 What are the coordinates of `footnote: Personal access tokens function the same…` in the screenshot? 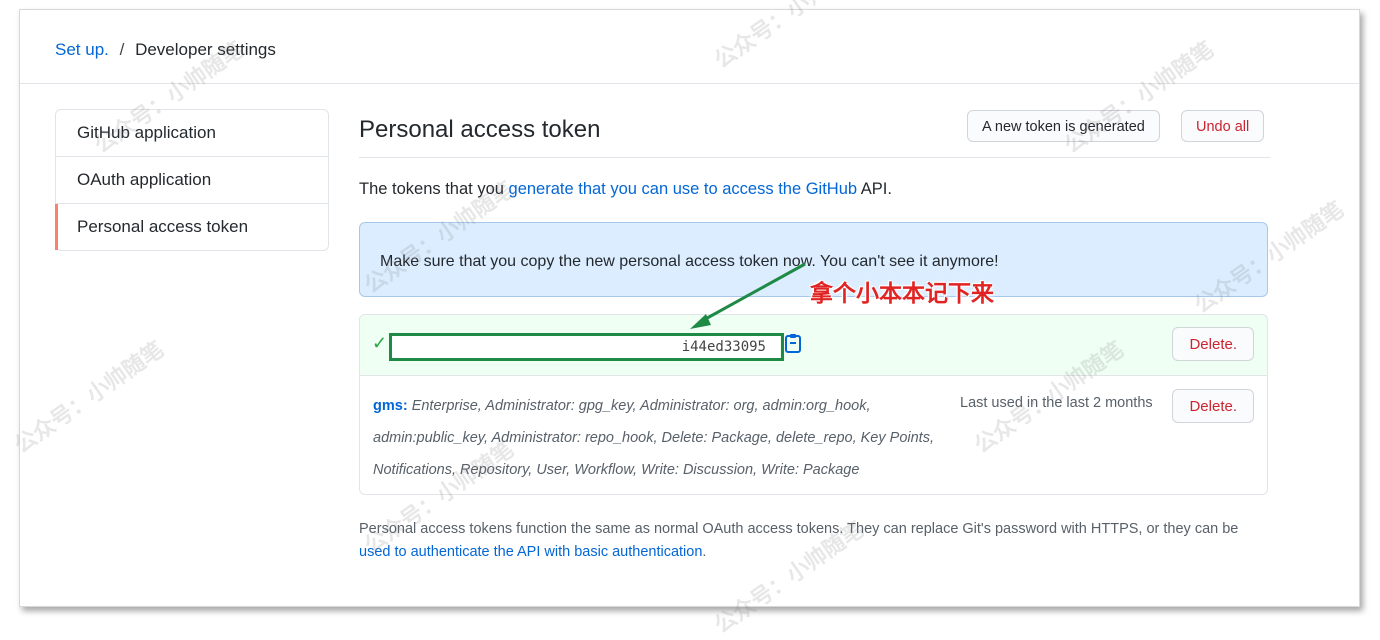 It's located at (814, 541).